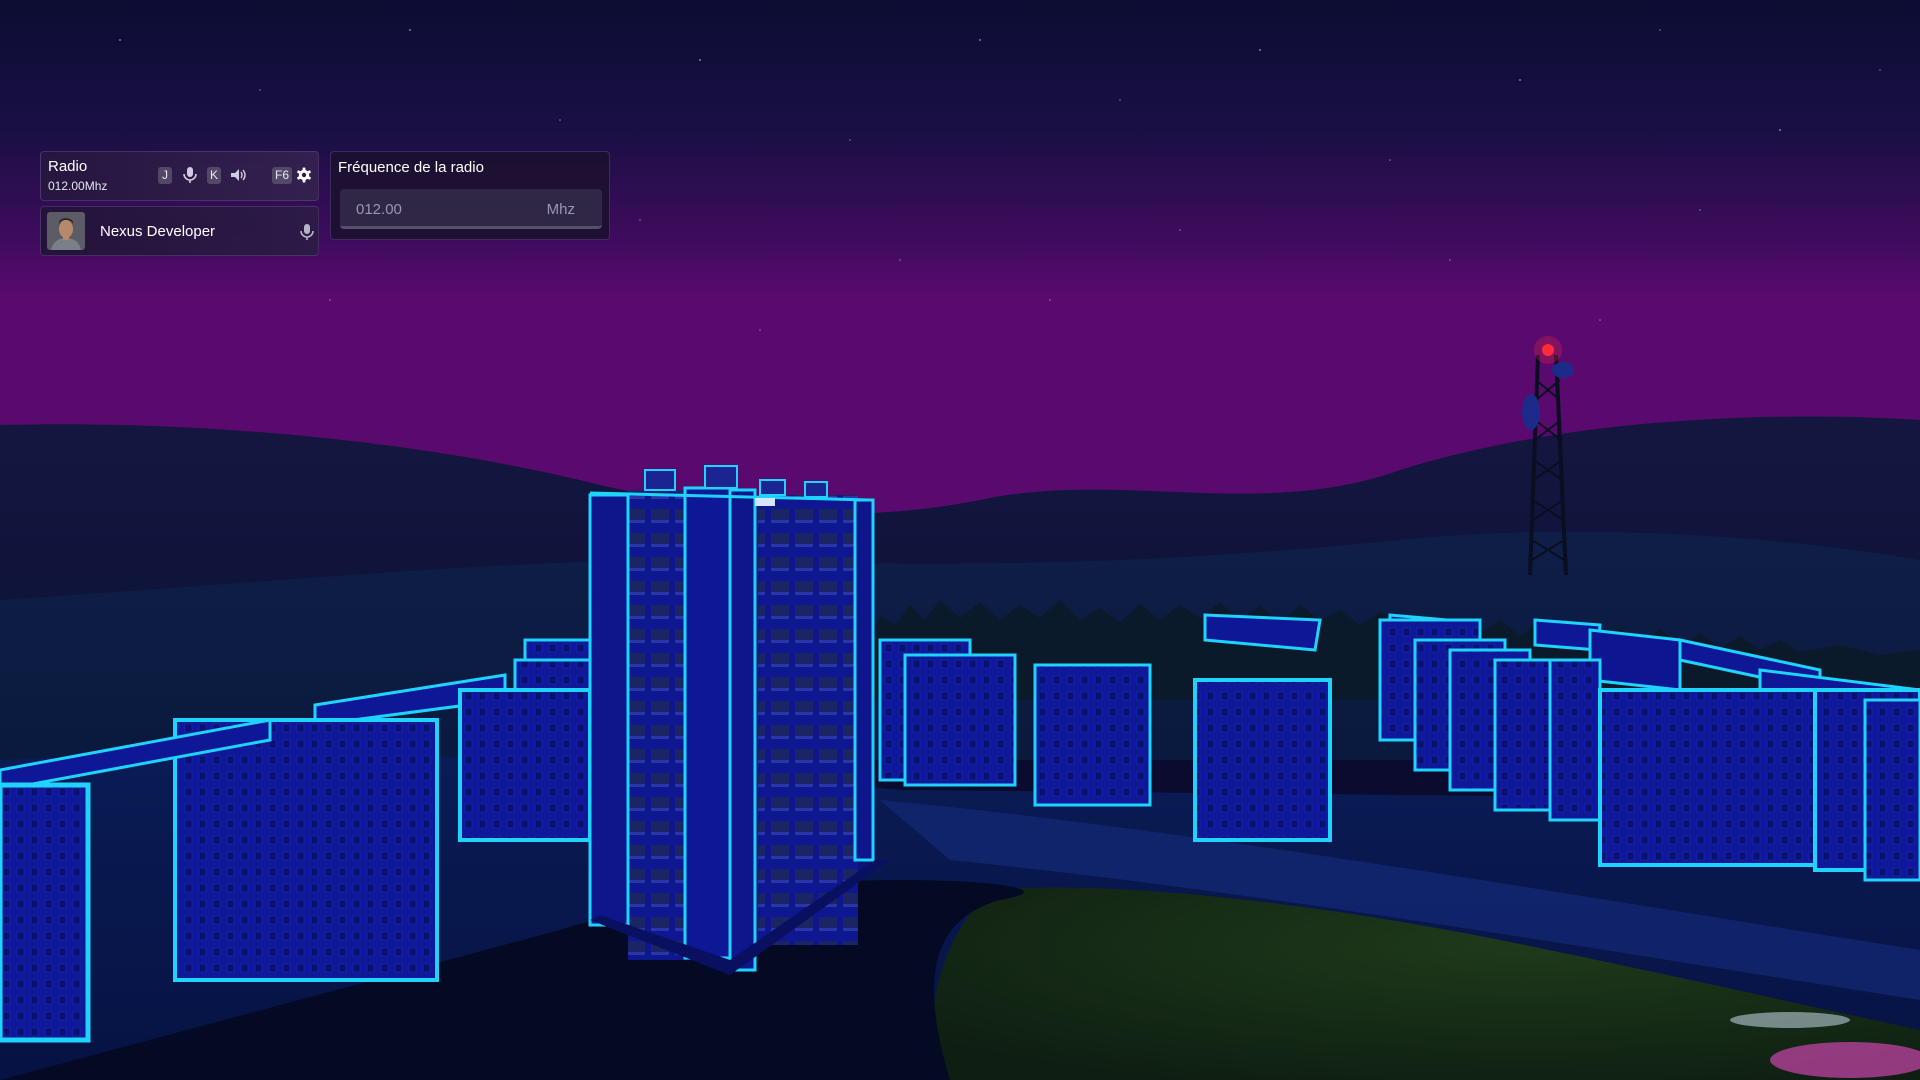 This screenshot has width=1920, height=1080. What do you see at coordinates (66, 231) in the screenshot?
I see `avatar` at bounding box center [66, 231].